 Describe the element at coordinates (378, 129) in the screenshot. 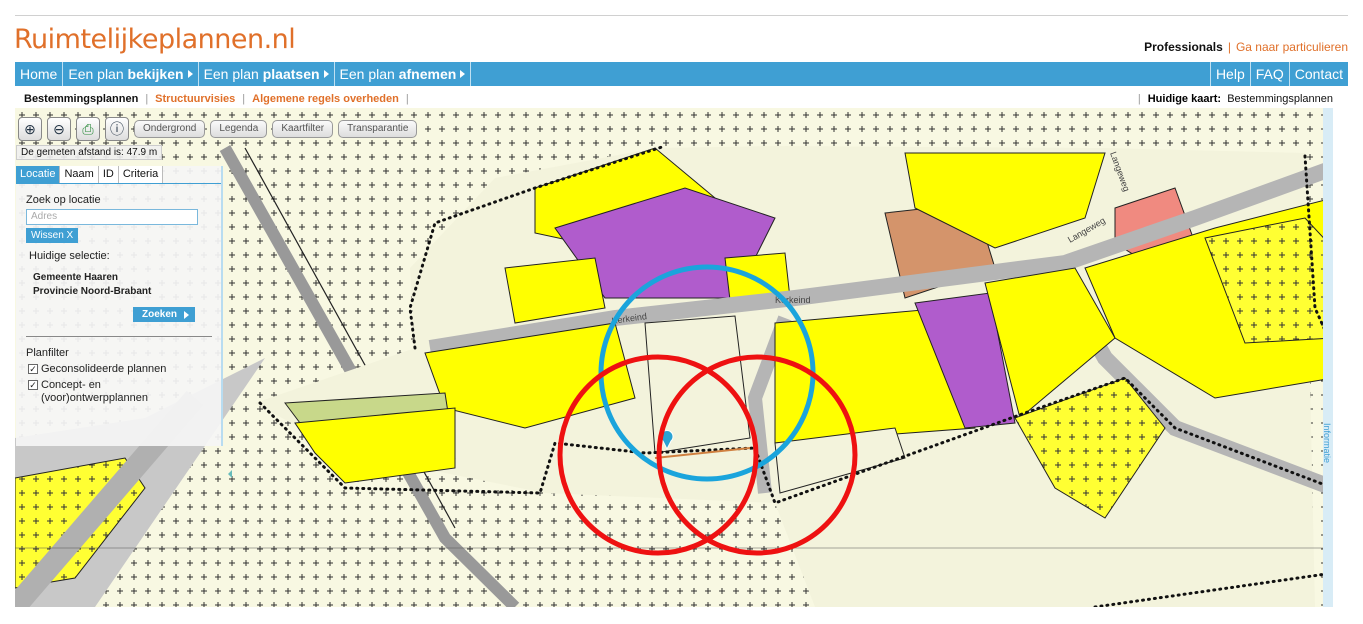

I see `transparantie-button: Transparantie` at that location.